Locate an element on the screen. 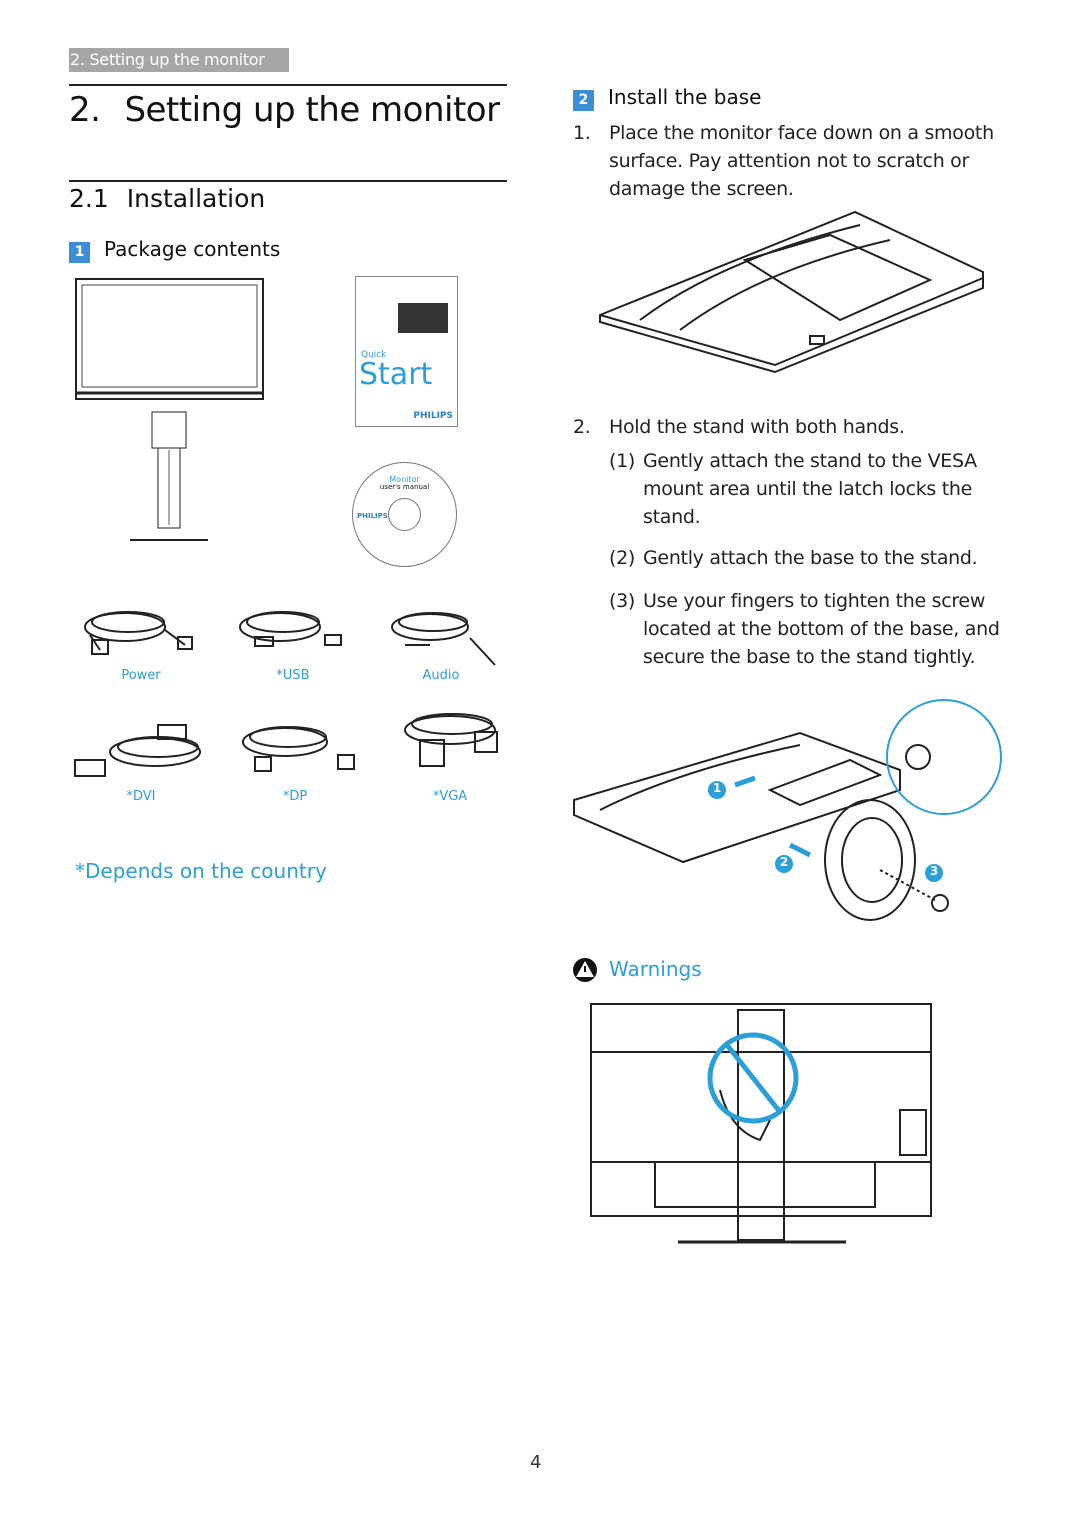 The width and height of the screenshot is (1080, 1532). substep-number: (3) is located at coordinates (622, 601).